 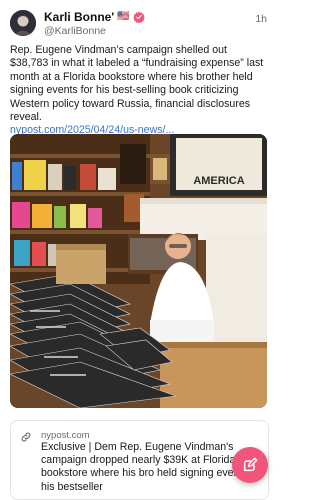 I want to click on flag-icon: 🇺🇸, so click(x=123, y=16).